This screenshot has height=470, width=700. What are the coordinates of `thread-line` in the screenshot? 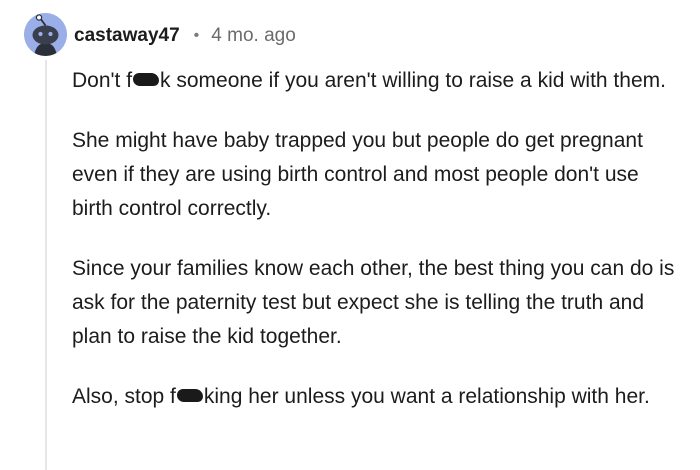 It's located at (46, 265).